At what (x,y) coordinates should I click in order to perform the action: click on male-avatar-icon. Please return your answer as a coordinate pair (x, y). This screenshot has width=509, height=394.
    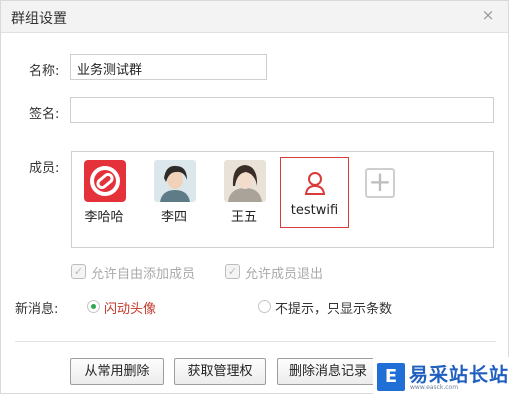
    Looking at the image, I should click on (175, 181).